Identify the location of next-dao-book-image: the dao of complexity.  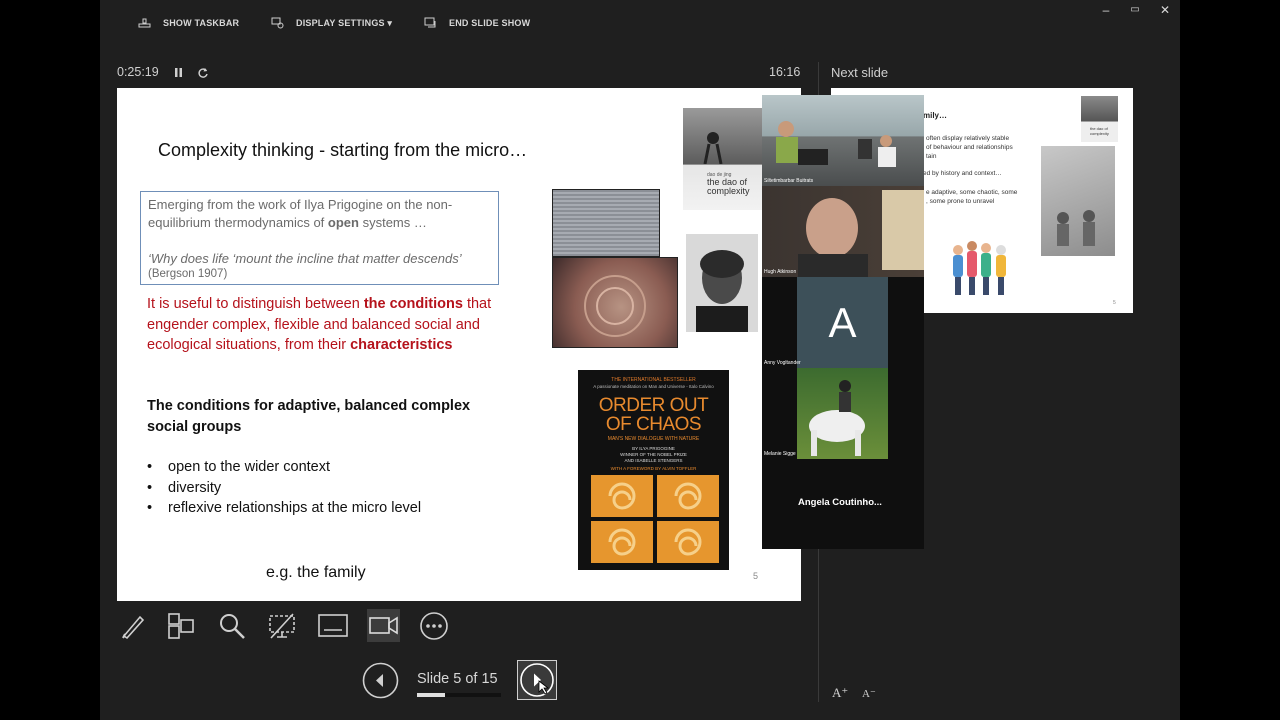
(1099, 119).